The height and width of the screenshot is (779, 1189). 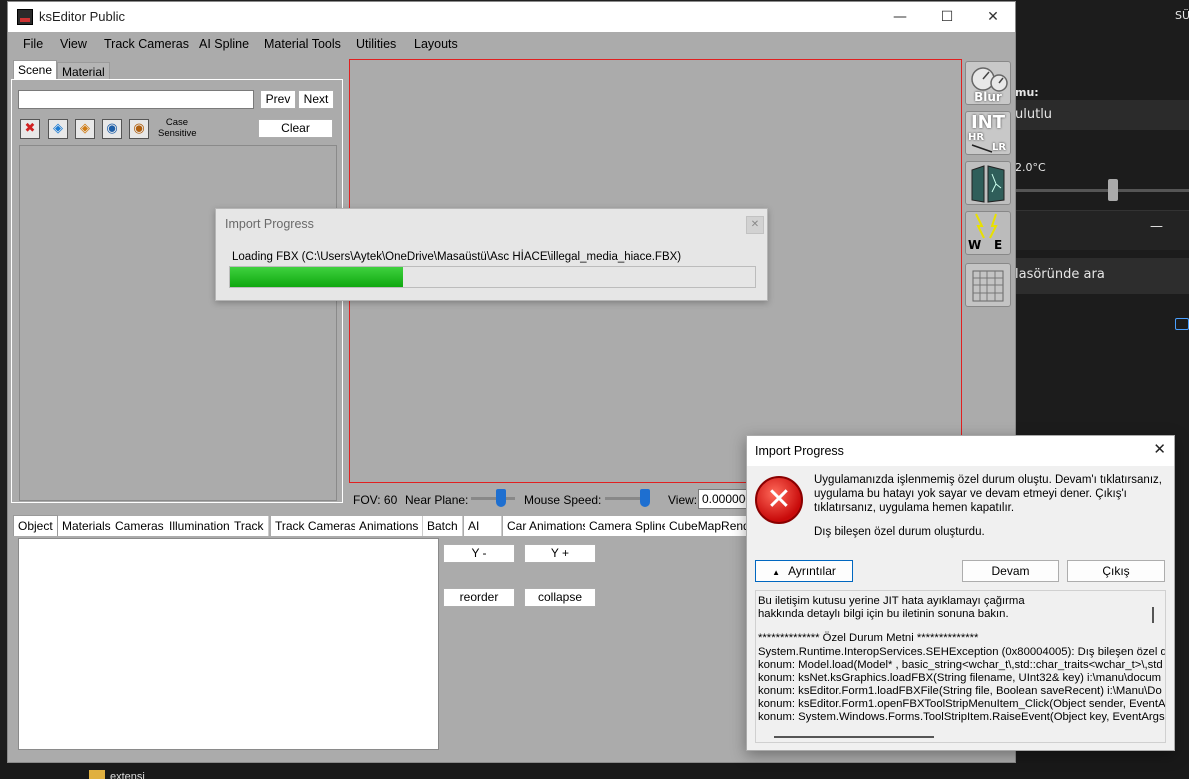 I want to click on tab-car-animations: Car Animations, so click(x=548, y=526).